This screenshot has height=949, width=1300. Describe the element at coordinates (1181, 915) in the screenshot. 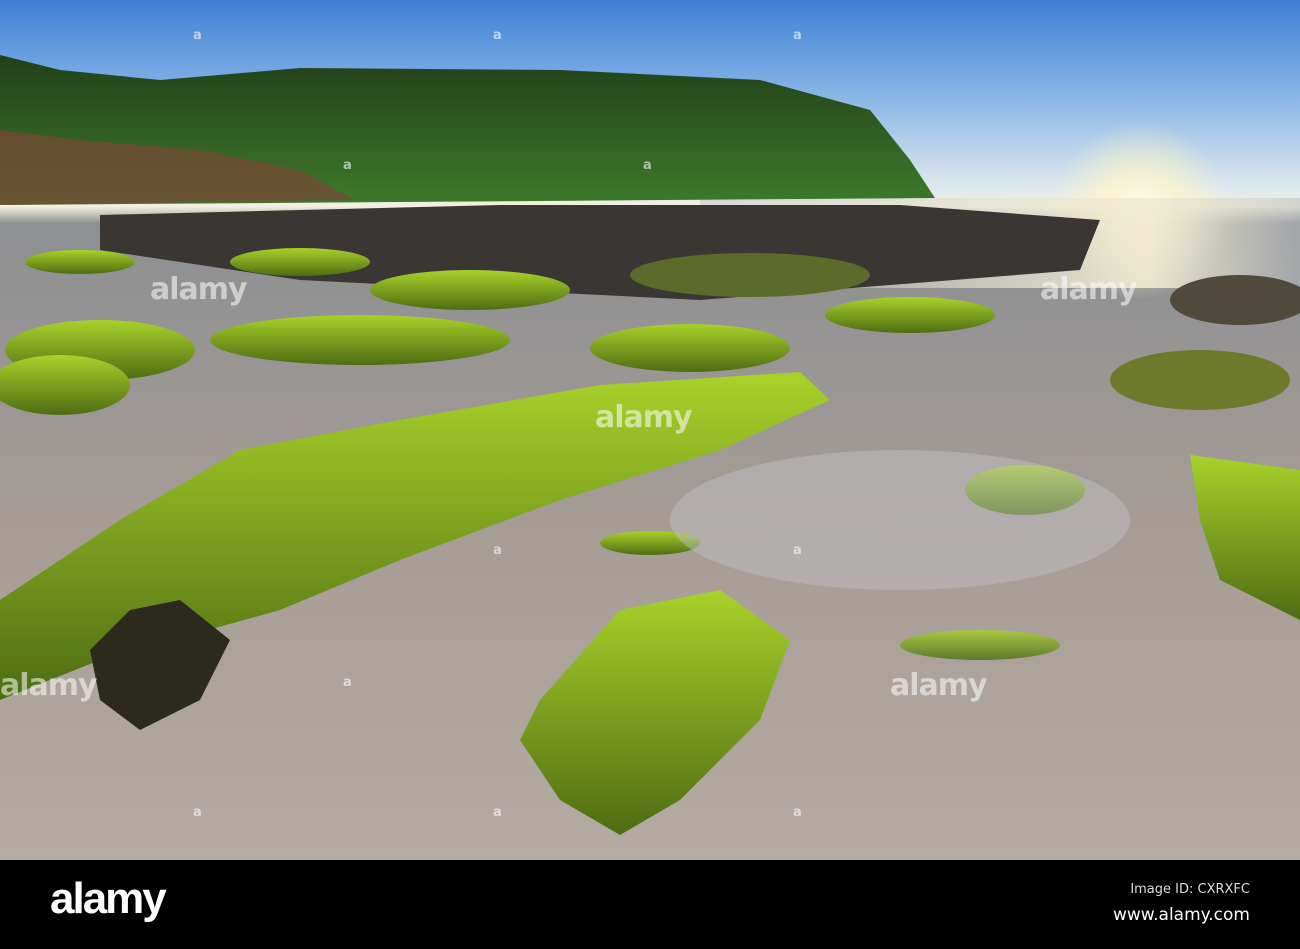

I see `site-url: www.alamy.com` at that location.